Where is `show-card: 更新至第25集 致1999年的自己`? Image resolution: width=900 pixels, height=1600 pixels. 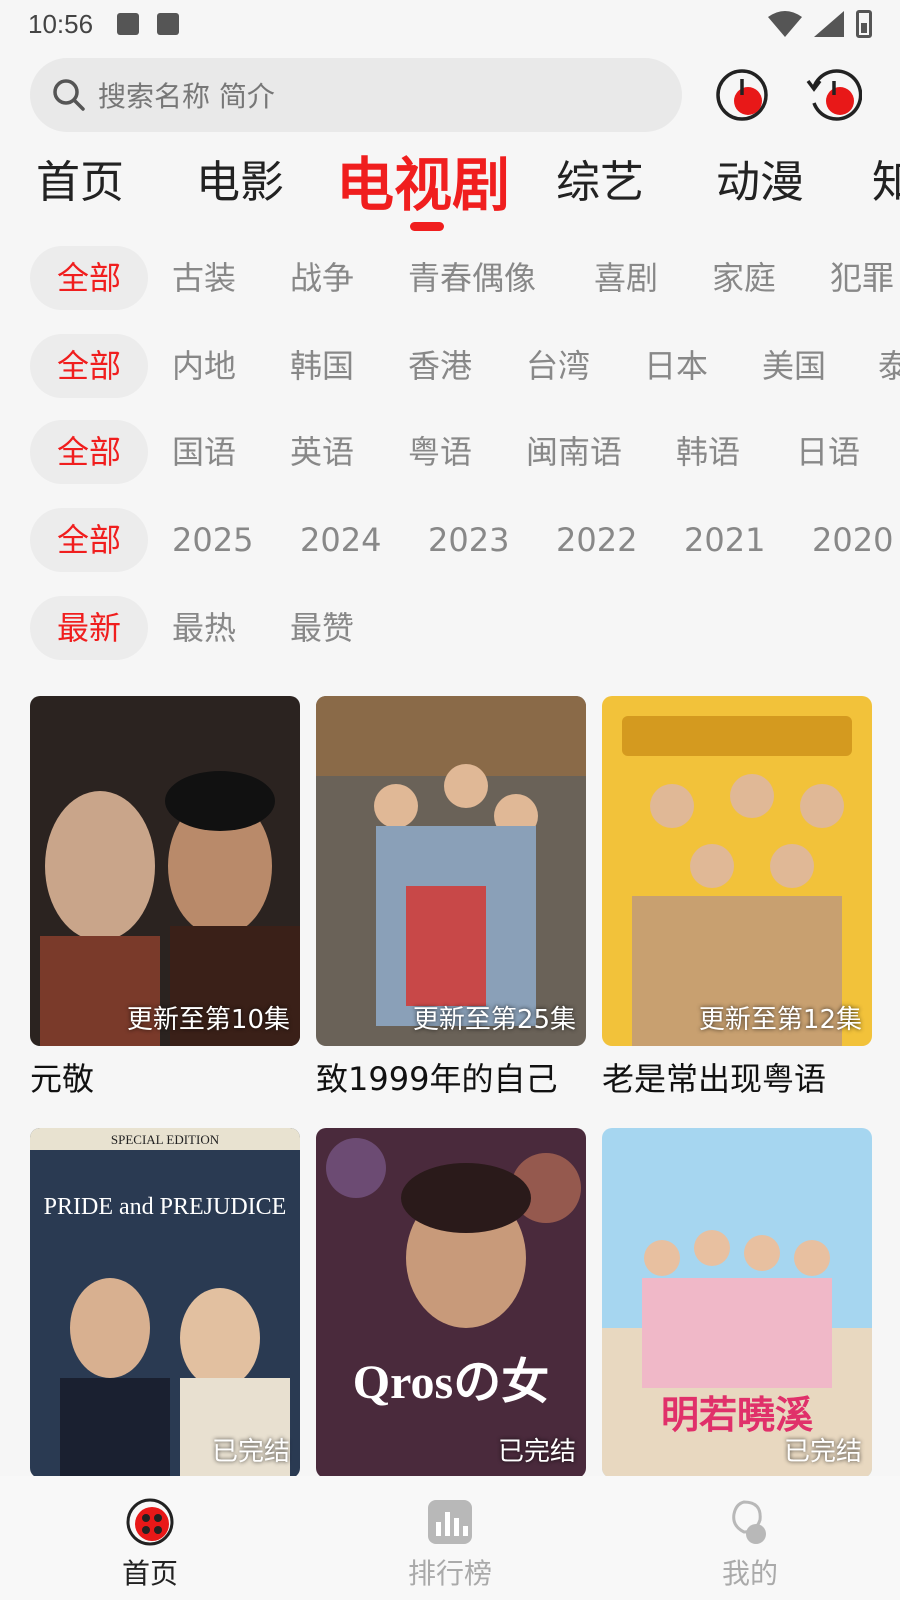 show-card: 更新至第25集 致1999年的自己 is located at coordinates (451, 897).